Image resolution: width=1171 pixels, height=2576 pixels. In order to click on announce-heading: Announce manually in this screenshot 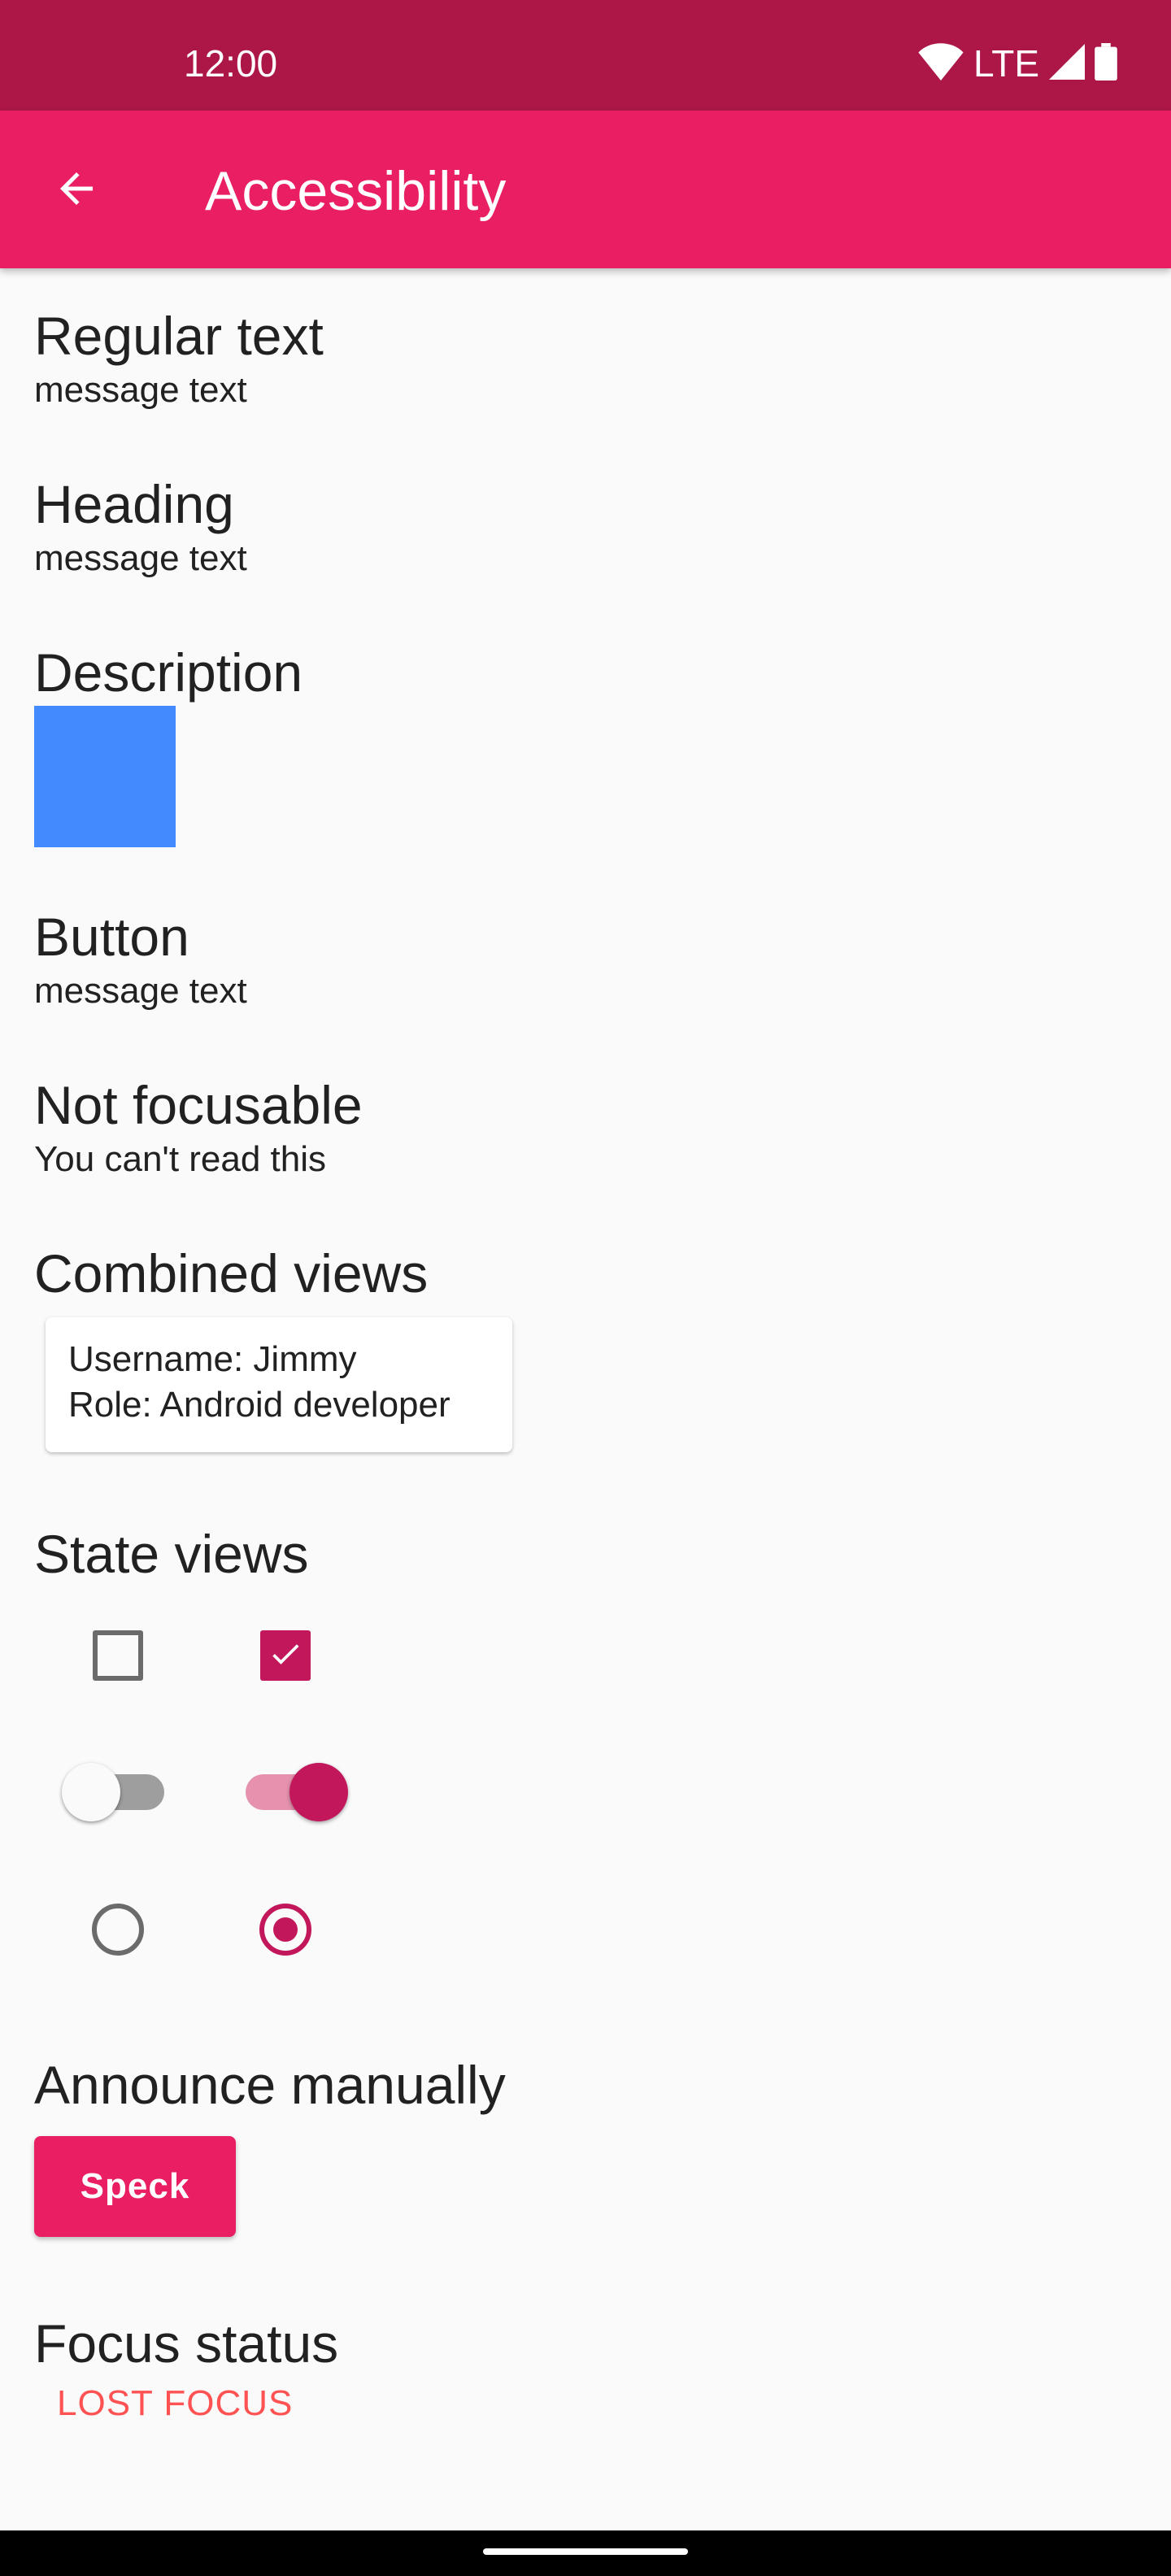, I will do `click(270, 2085)`.